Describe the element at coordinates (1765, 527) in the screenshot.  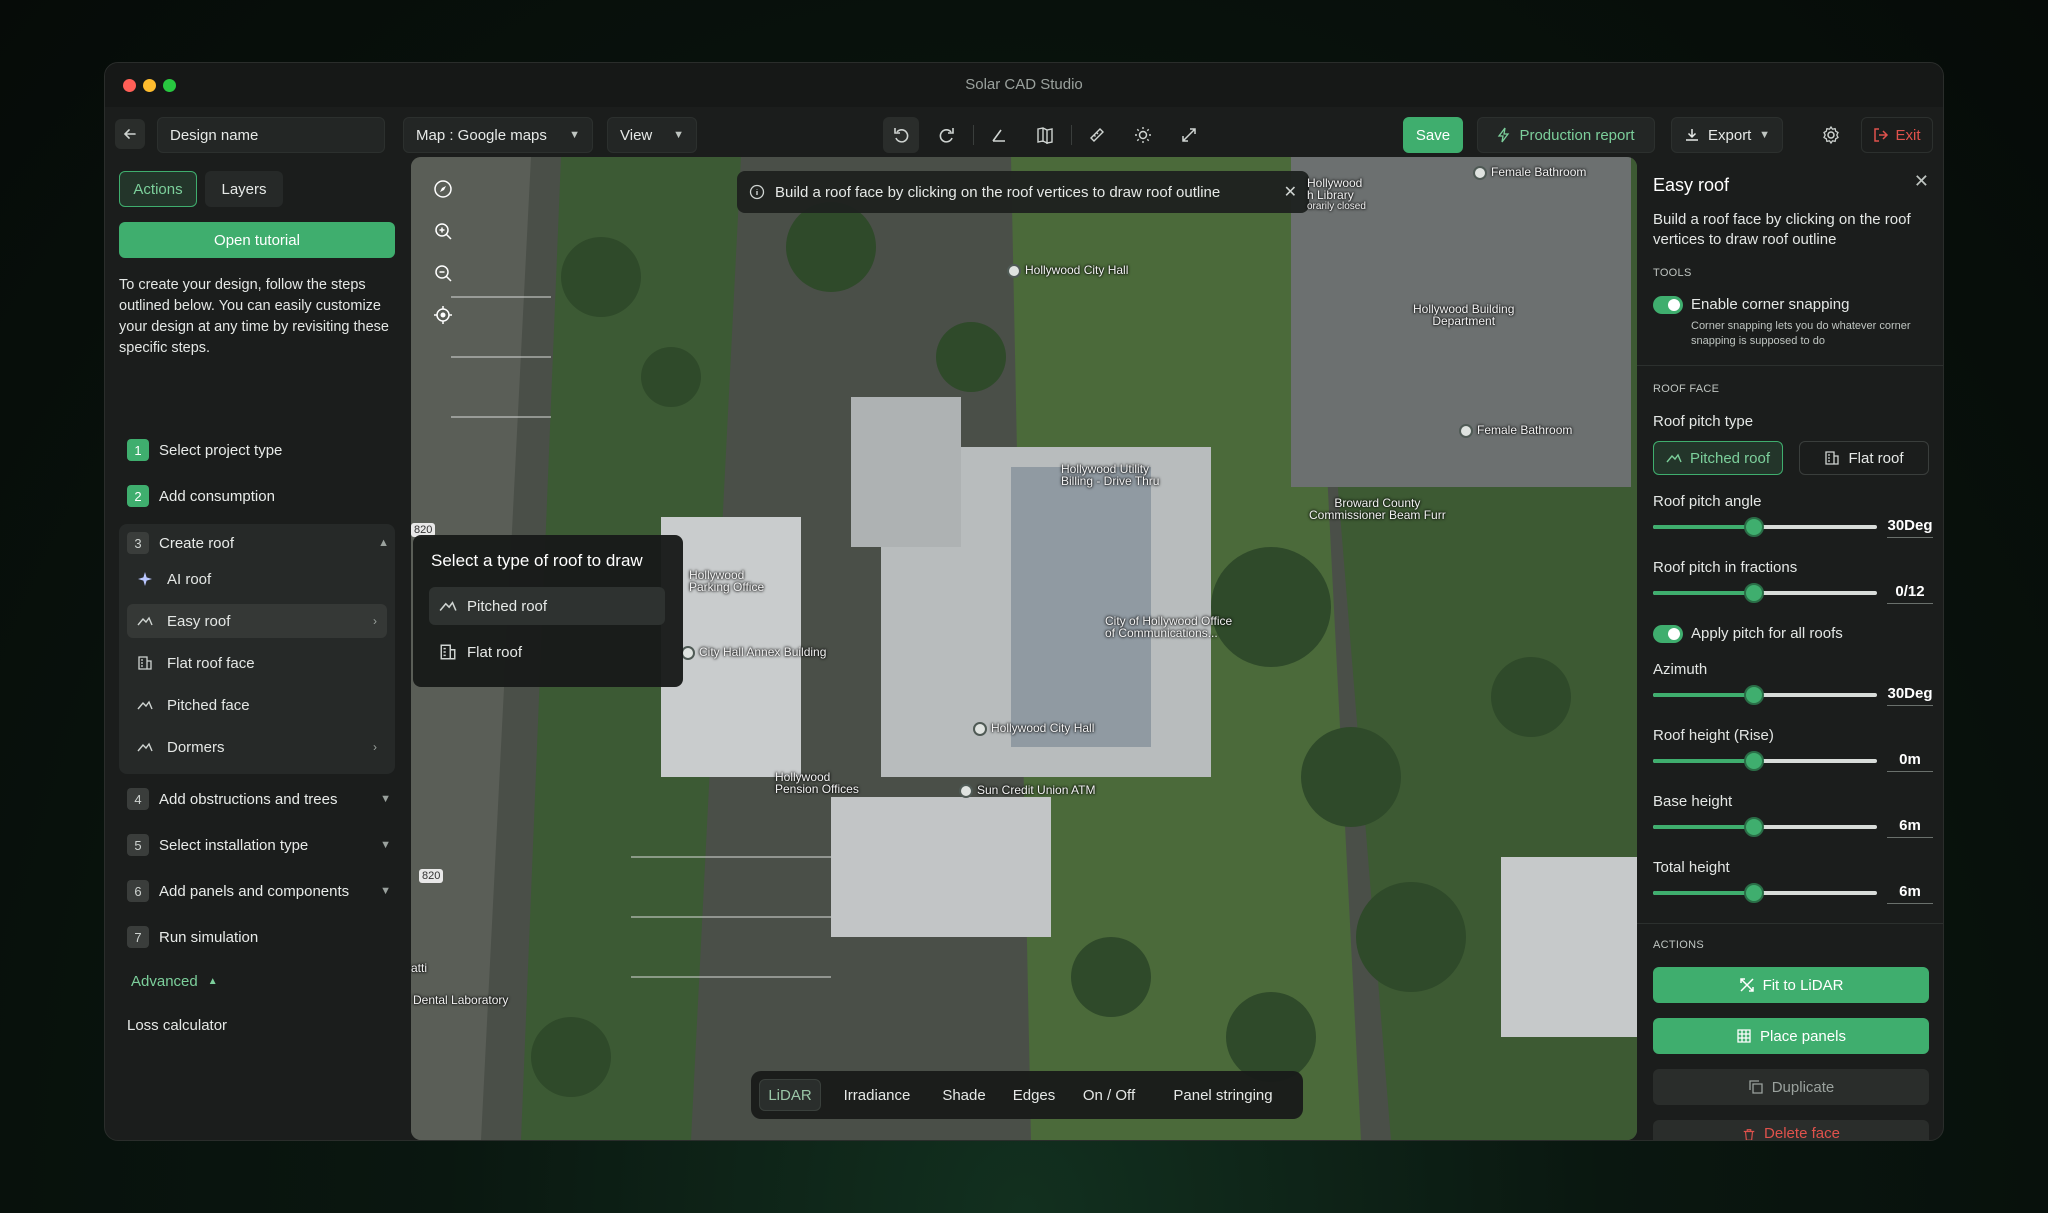
I see `roof-pitch-angle-slider` at that location.